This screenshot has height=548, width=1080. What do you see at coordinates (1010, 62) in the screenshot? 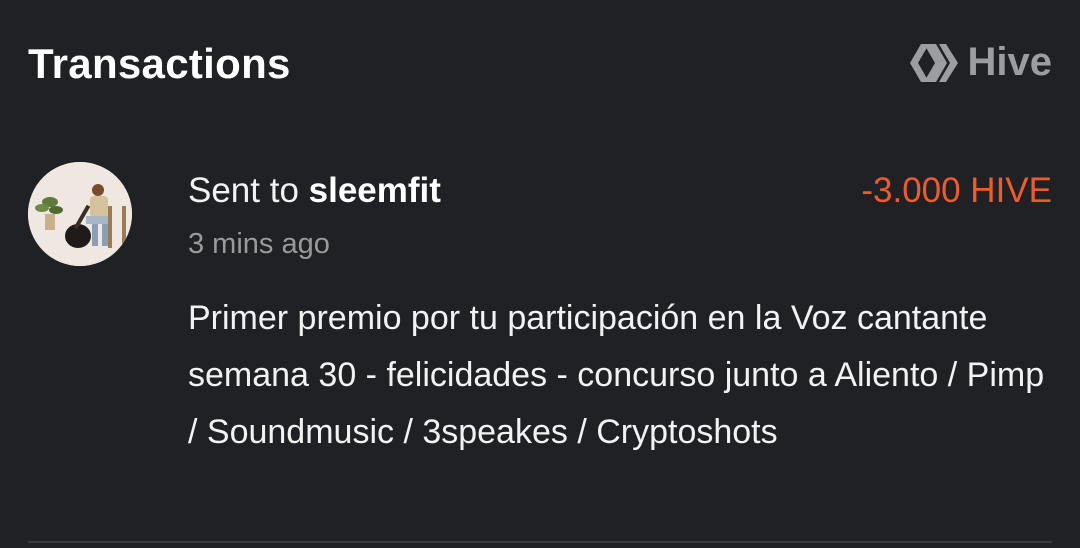
I see `brand-label: Hive` at bounding box center [1010, 62].